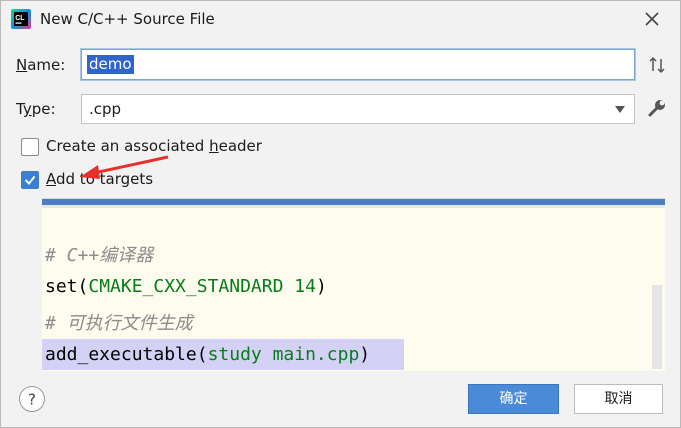  What do you see at coordinates (105, 109) in the screenshot?
I see `type-dropdown-value: .cpp` at bounding box center [105, 109].